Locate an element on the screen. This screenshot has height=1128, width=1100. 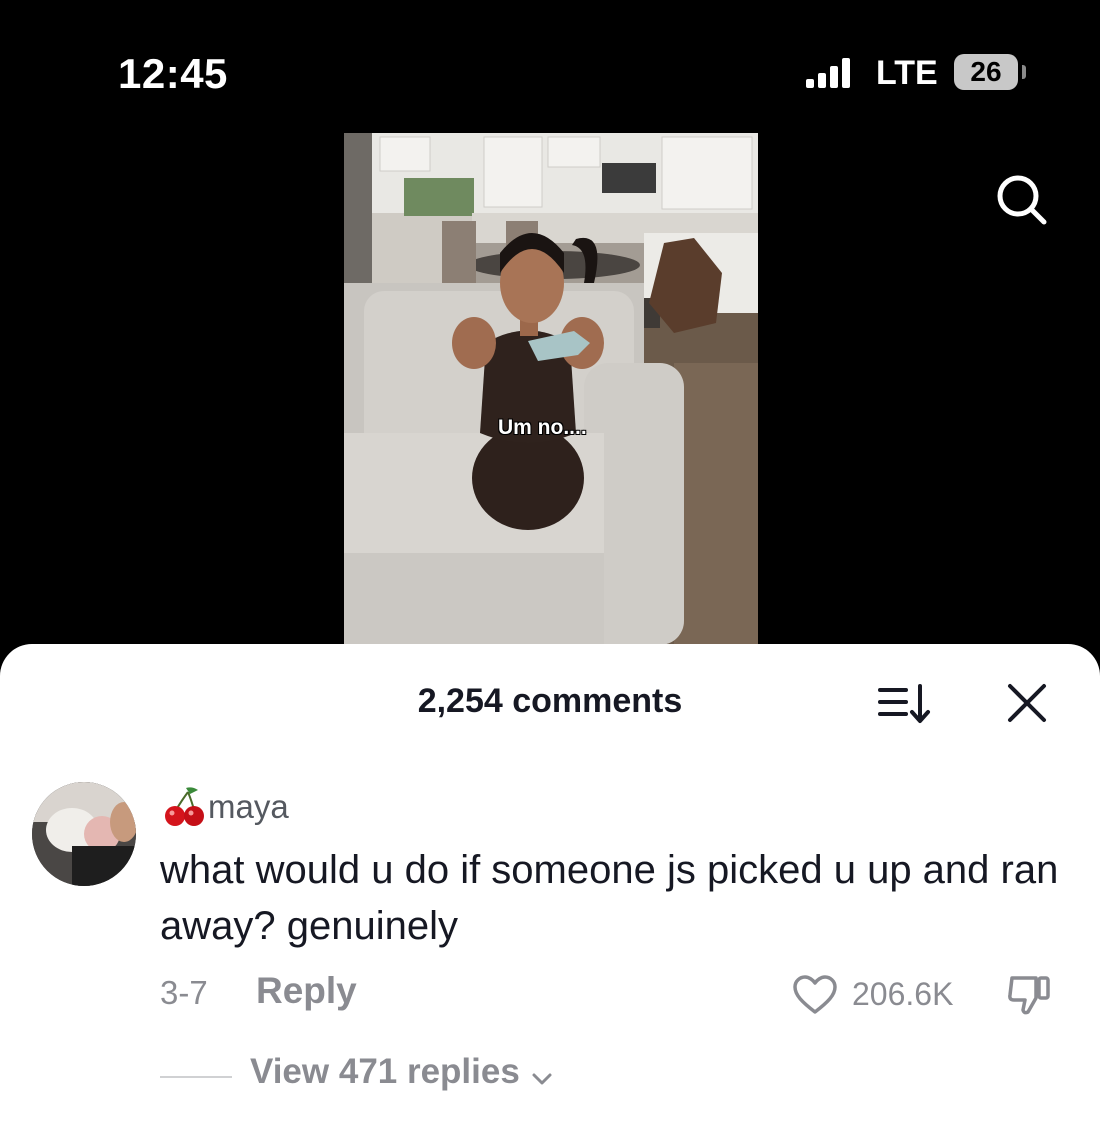
like-count: 206.6K is located at coordinates (903, 994).